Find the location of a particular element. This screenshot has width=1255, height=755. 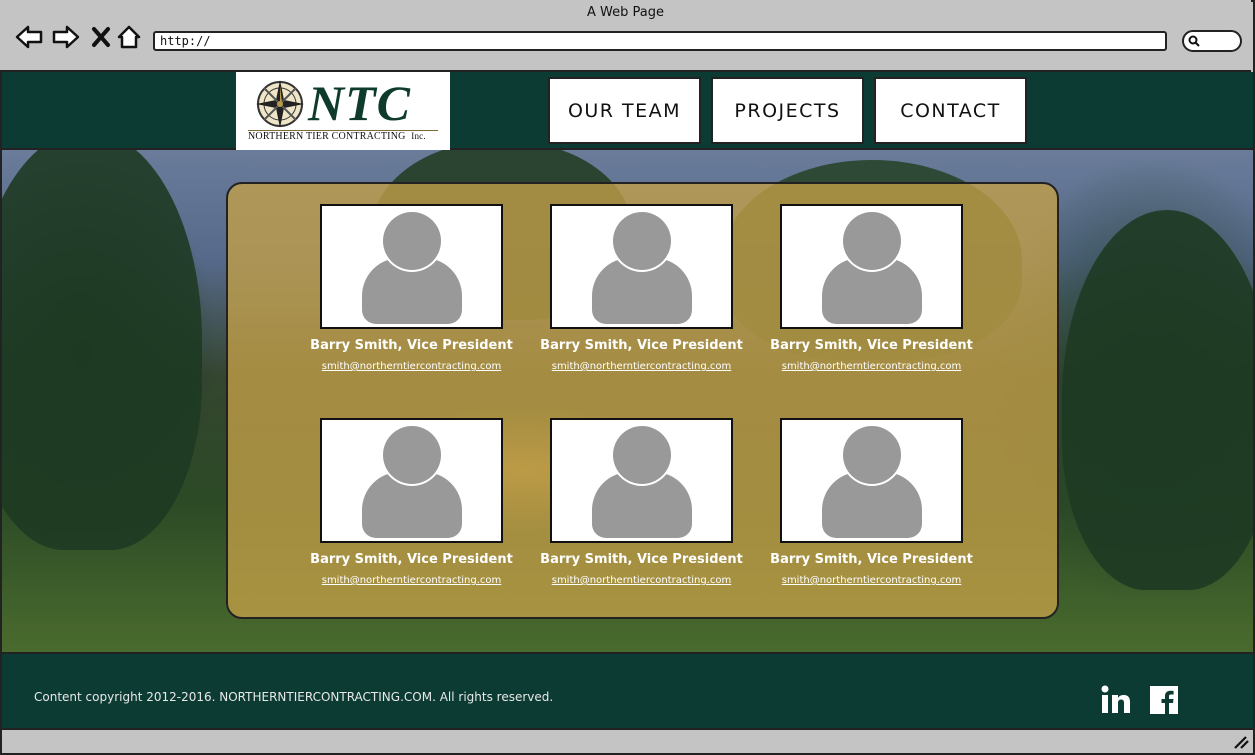

logo-company-text: NORTHERN TIER CONTRACTING is located at coordinates (327, 136).